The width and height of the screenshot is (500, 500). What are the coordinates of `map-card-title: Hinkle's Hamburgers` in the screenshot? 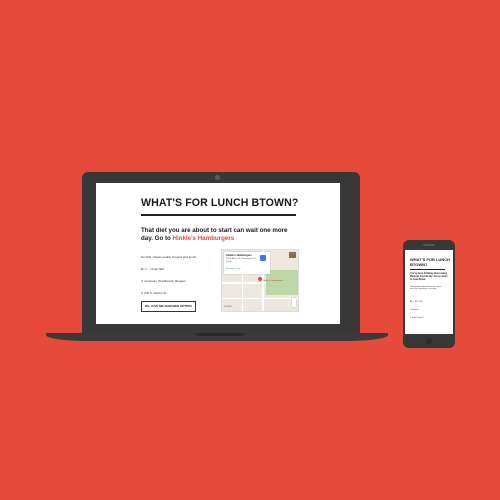 It's located at (239, 255).